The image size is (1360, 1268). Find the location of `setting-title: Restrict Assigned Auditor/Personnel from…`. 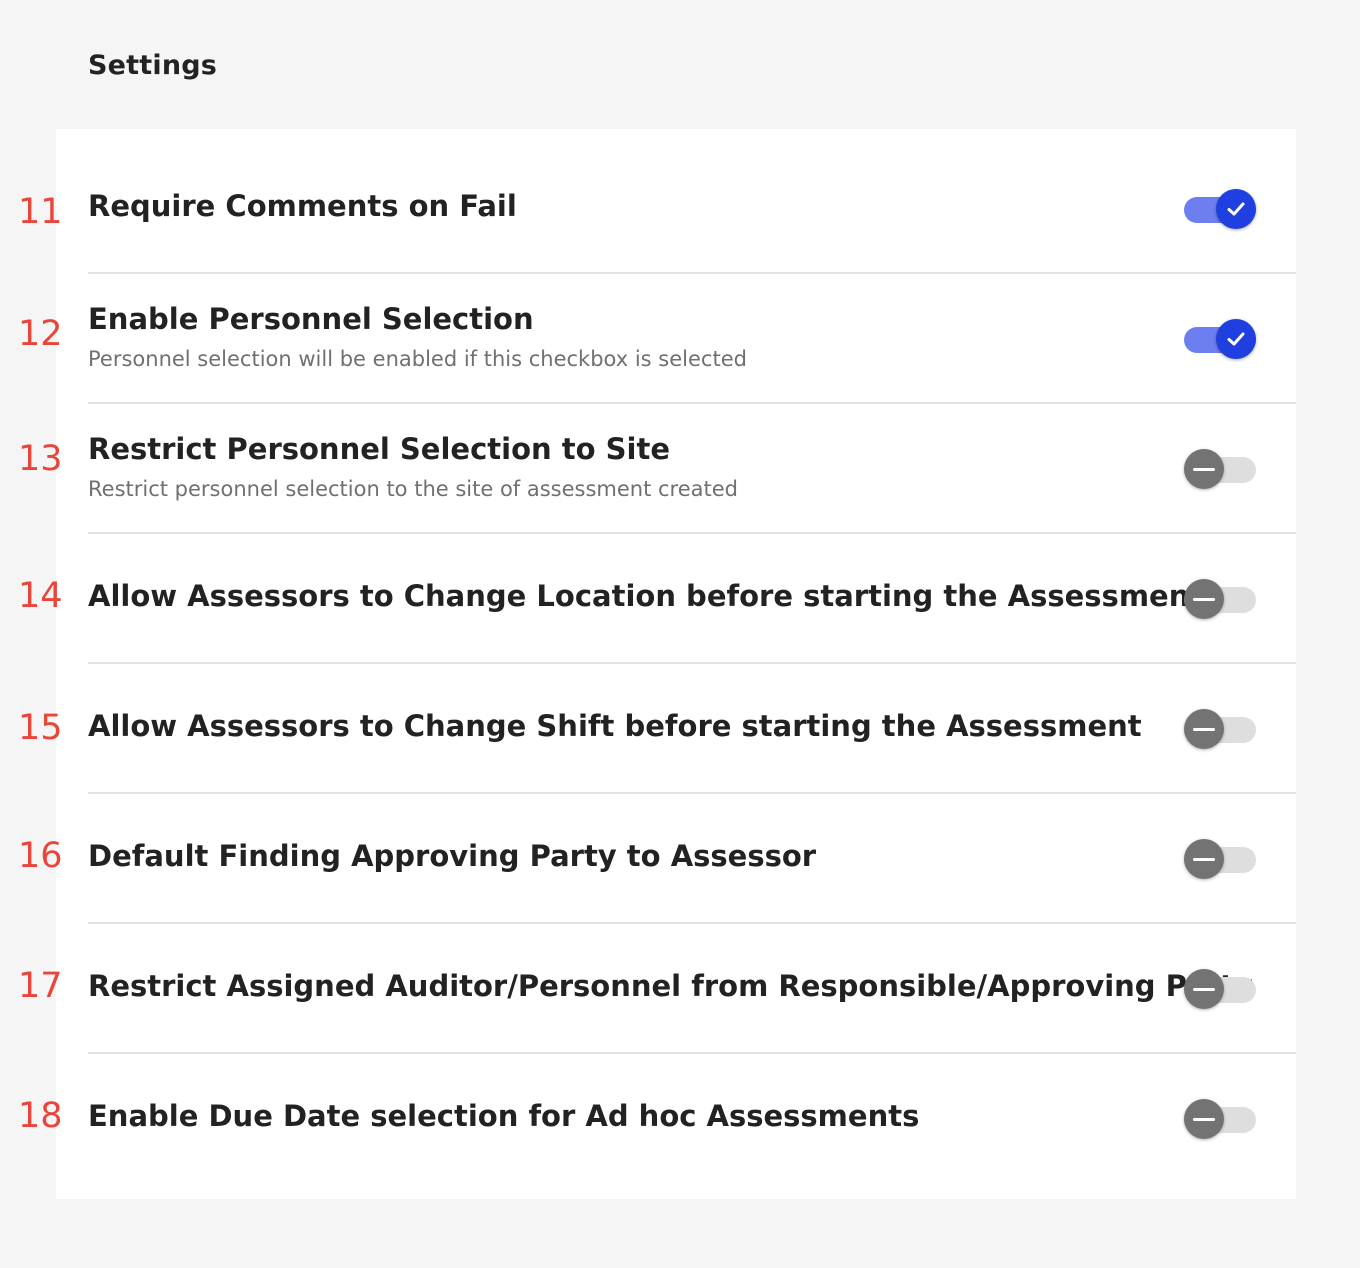

setting-title: Restrict Assigned Auditor/Personnel from… is located at coordinates (670, 986).